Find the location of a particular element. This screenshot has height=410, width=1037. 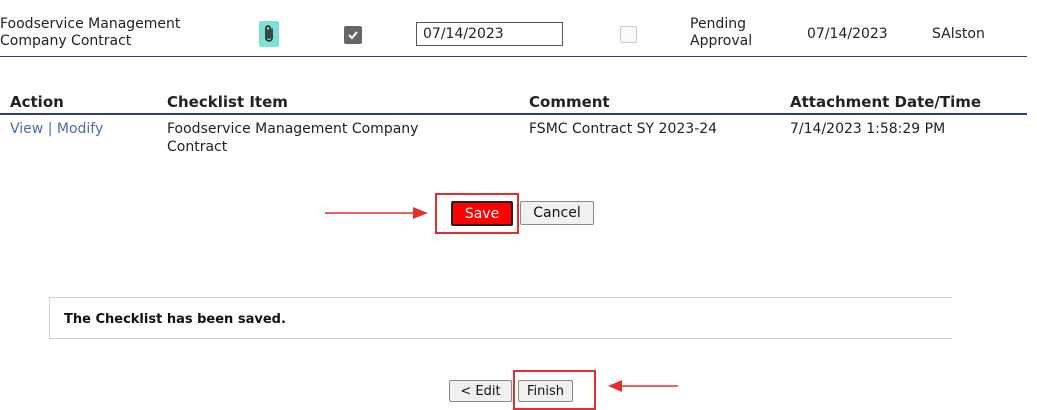

annotation-box-finish is located at coordinates (554, 390).